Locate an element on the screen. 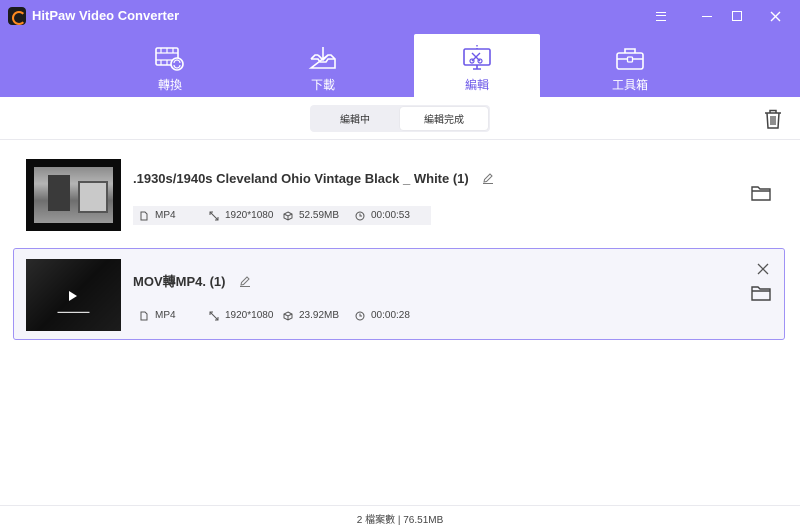 This screenshot has width=800, height=530. close-icon is located at coordinates (775, 16).